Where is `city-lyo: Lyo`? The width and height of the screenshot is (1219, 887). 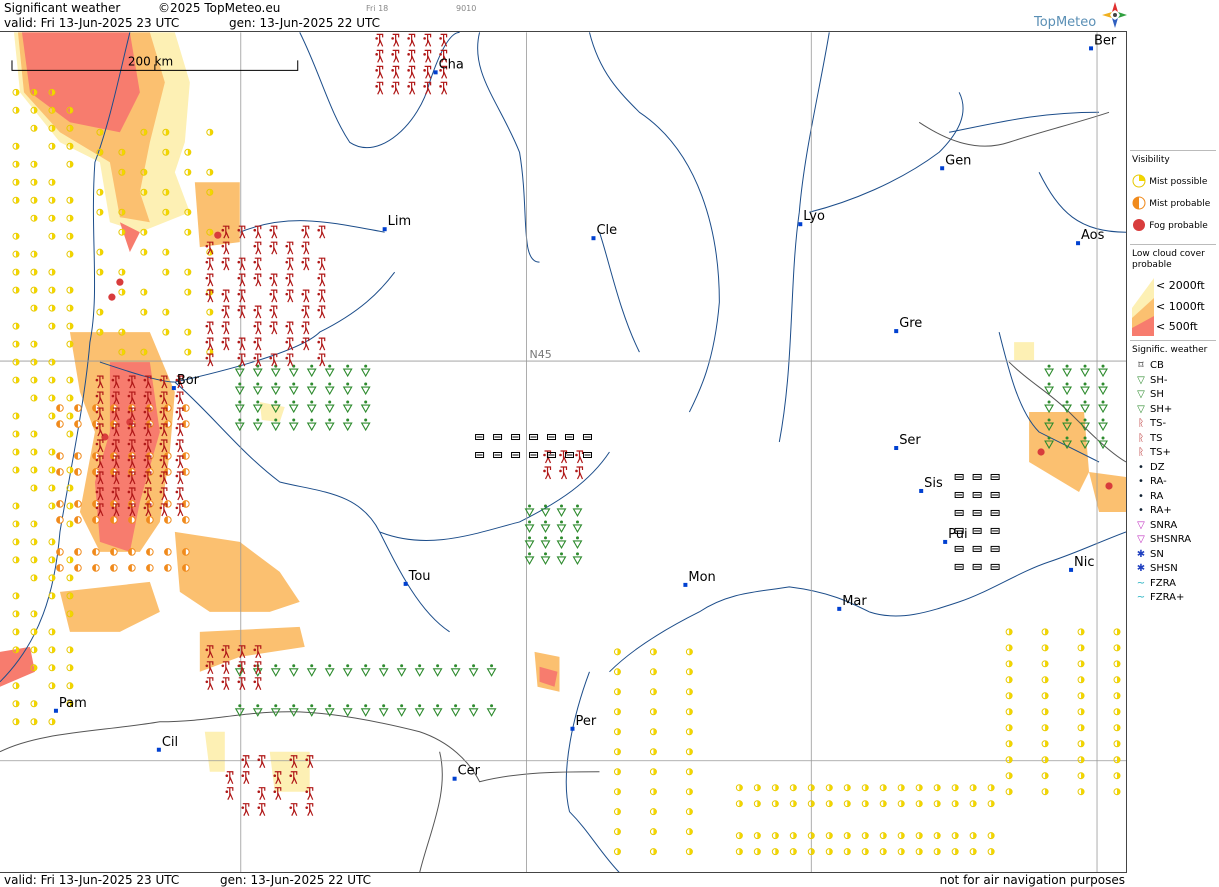 city-lyo: Lyo is located at coordinates (811, 218).